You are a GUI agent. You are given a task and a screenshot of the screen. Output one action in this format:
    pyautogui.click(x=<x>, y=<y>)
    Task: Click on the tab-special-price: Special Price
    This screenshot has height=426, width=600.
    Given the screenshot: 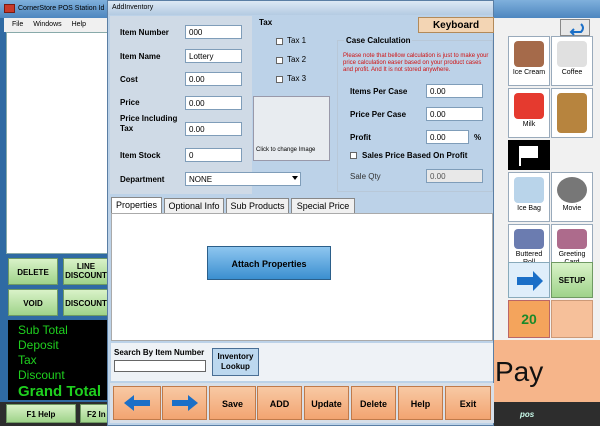 What is the action you would take?
    pyautogui.click(x=323, y=205)
    